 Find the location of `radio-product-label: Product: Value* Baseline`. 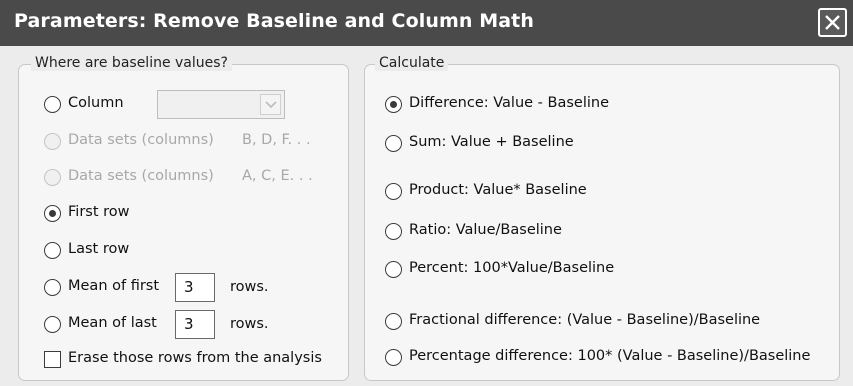

radio-product-label: Product: Value* Baseline is located at coordinates (498, 190).